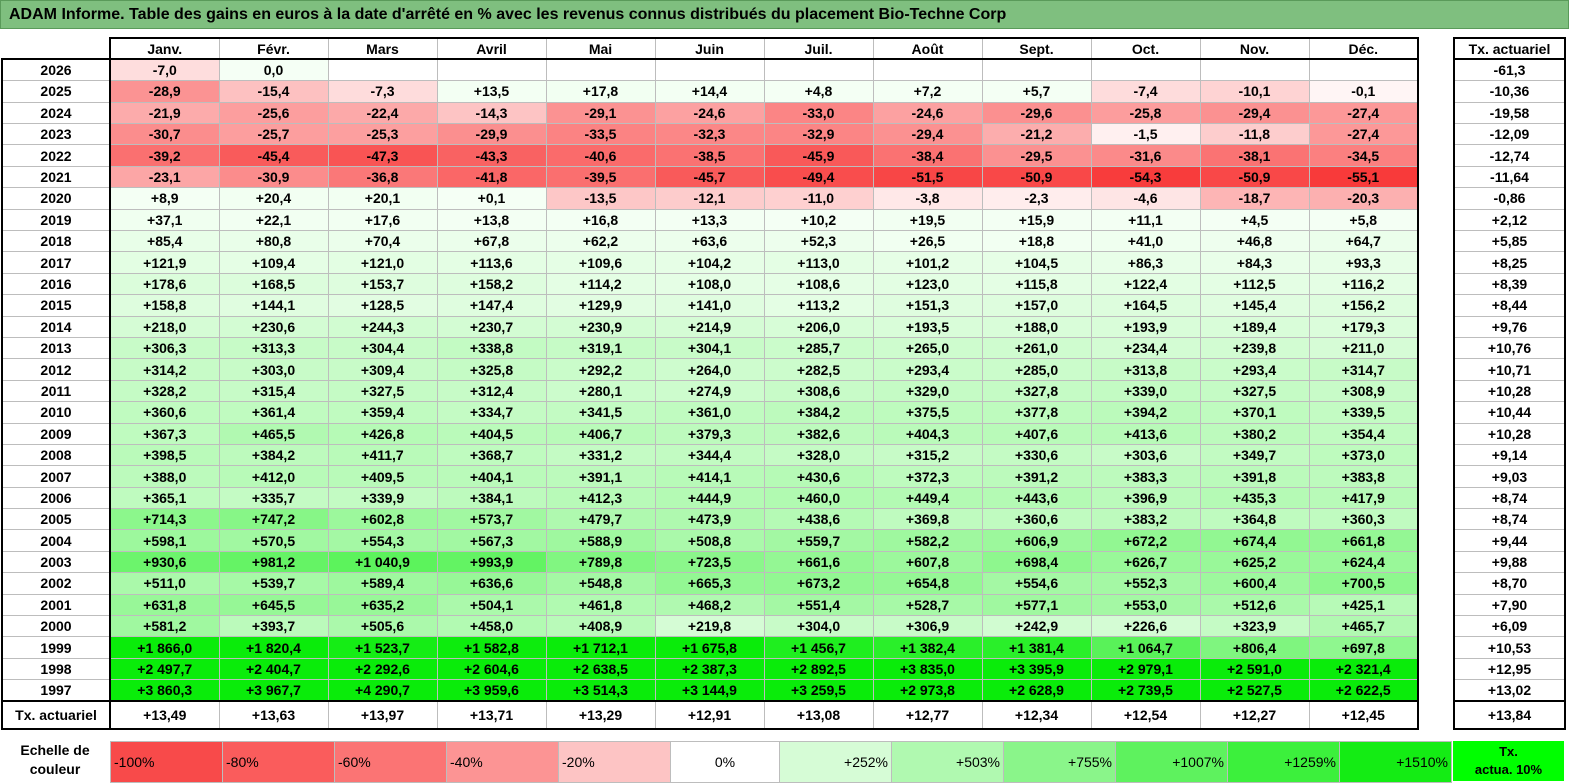  What do you see at coordinates (56, 198) in the screenshot?
I see `year-label: 2020` at bounding box center [56, 198].